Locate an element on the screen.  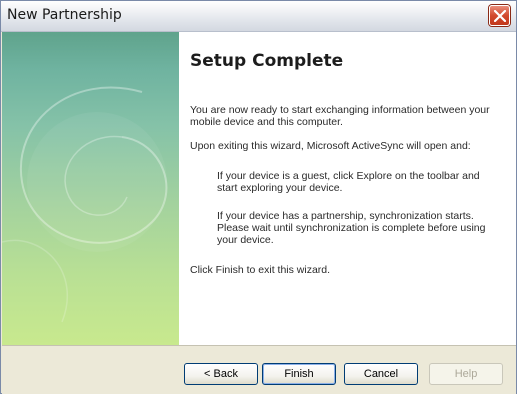
cancel-button: Cancel is located at coordinates (381, 374).